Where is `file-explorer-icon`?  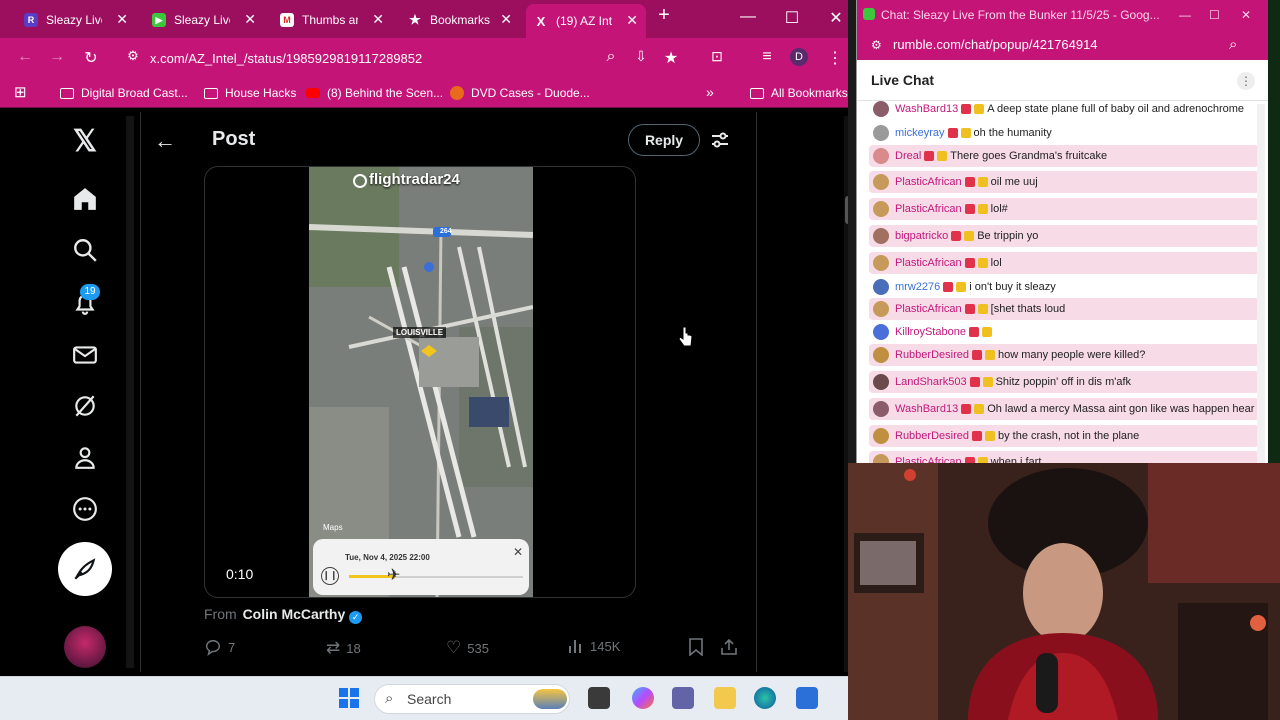
file-explorer-icon is located at coordinates (725, 698).